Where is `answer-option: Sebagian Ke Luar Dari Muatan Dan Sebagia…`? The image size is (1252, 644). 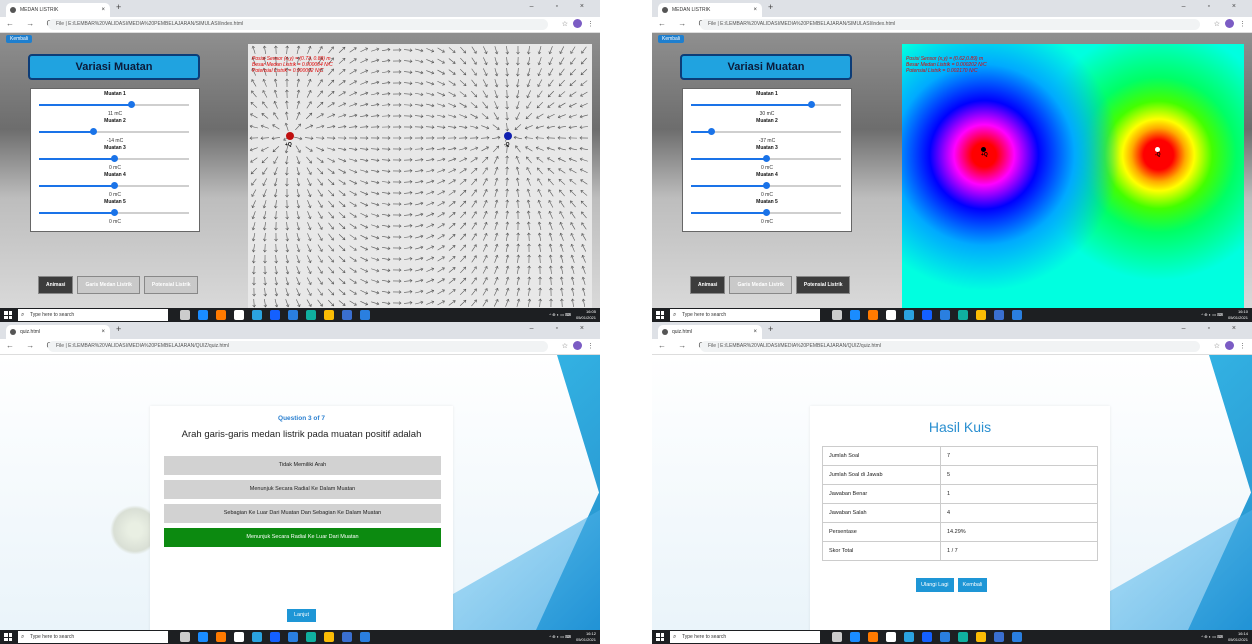
answer-option: Sebagian Ke Luar Dari Muatan Dan Sebagia… is located at coordinates (302, 513).